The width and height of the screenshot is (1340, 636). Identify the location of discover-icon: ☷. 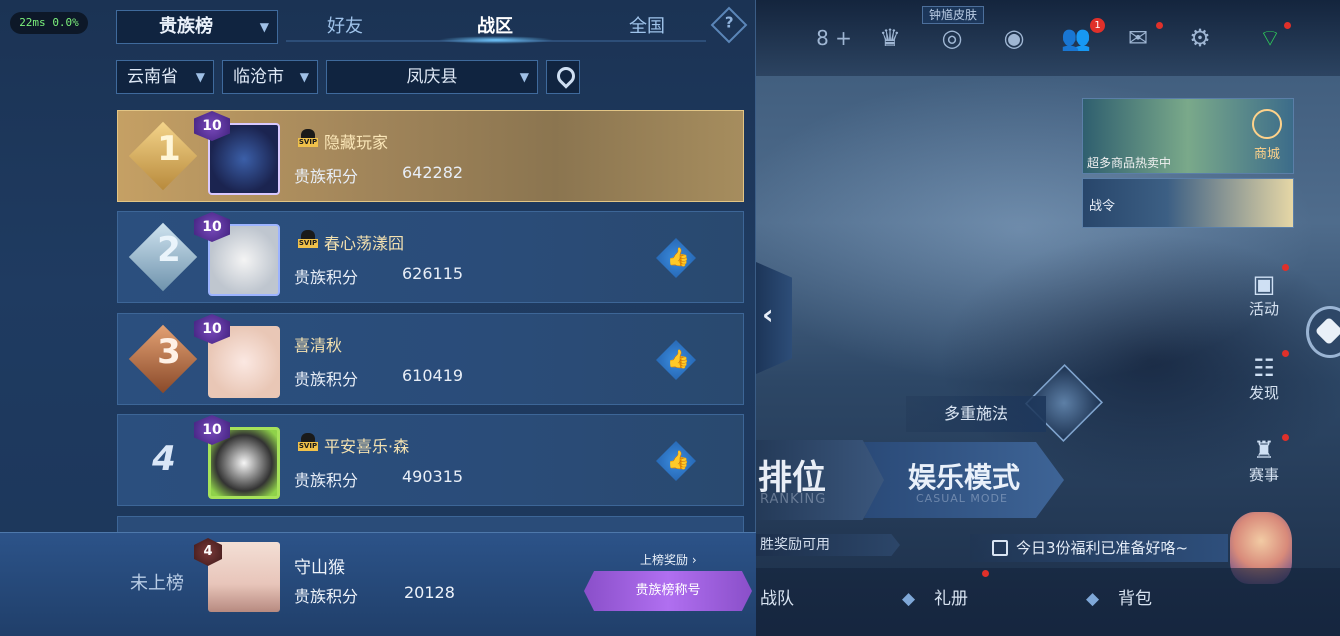
(1264, 368).